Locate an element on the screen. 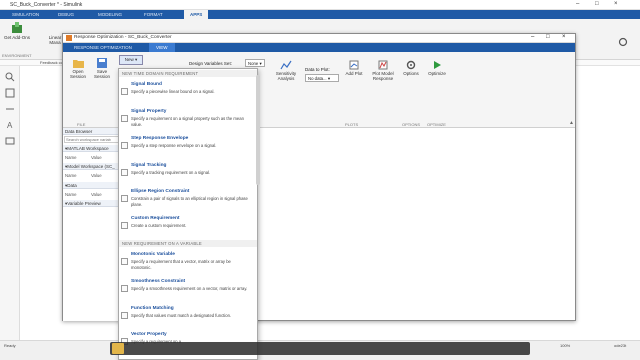 The width and height of the screenshot is (640, 360). sensitivity-label: Sensitivity Analysis is located at coordinates (286, 76).